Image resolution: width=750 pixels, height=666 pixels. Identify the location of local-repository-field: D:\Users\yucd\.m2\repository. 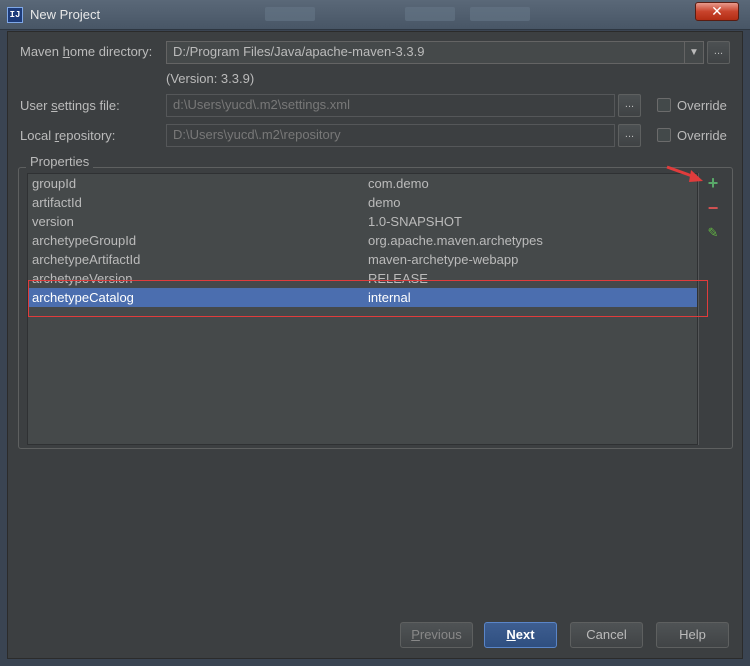
(390, 135).